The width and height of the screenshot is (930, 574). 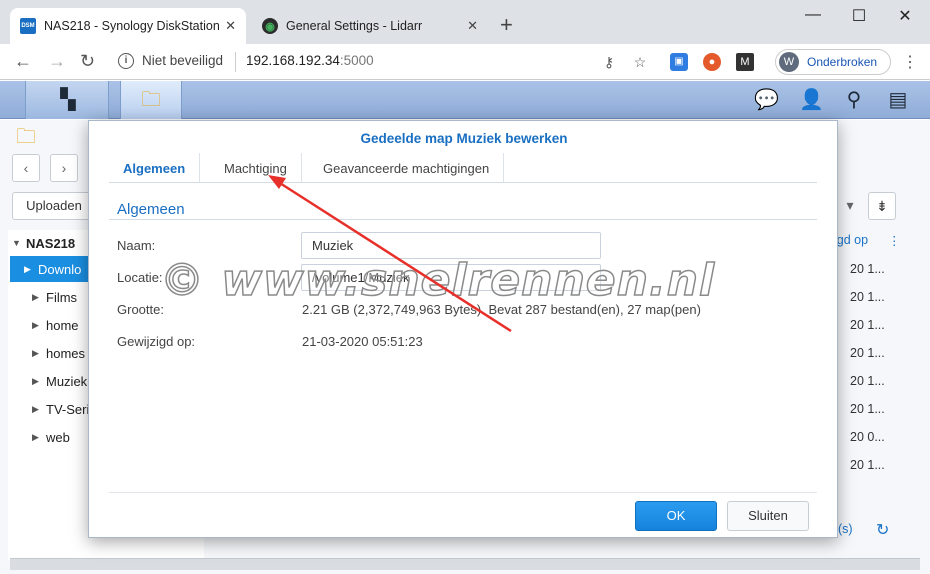 What do you see at coordinates (136, 245) in the screenshot?
I see `name-label: Naam:` at bounding box center [136, 245].